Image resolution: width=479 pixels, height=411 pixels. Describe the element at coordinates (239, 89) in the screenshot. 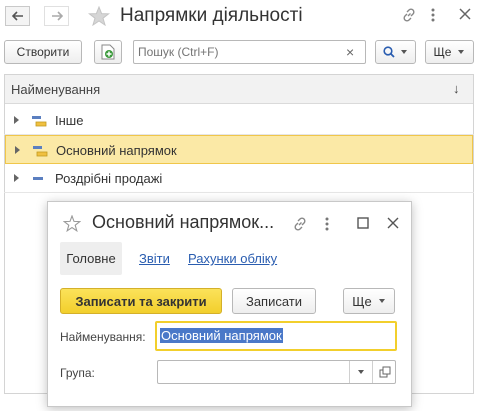

I see `list-header: Найменування ↓` at that location.